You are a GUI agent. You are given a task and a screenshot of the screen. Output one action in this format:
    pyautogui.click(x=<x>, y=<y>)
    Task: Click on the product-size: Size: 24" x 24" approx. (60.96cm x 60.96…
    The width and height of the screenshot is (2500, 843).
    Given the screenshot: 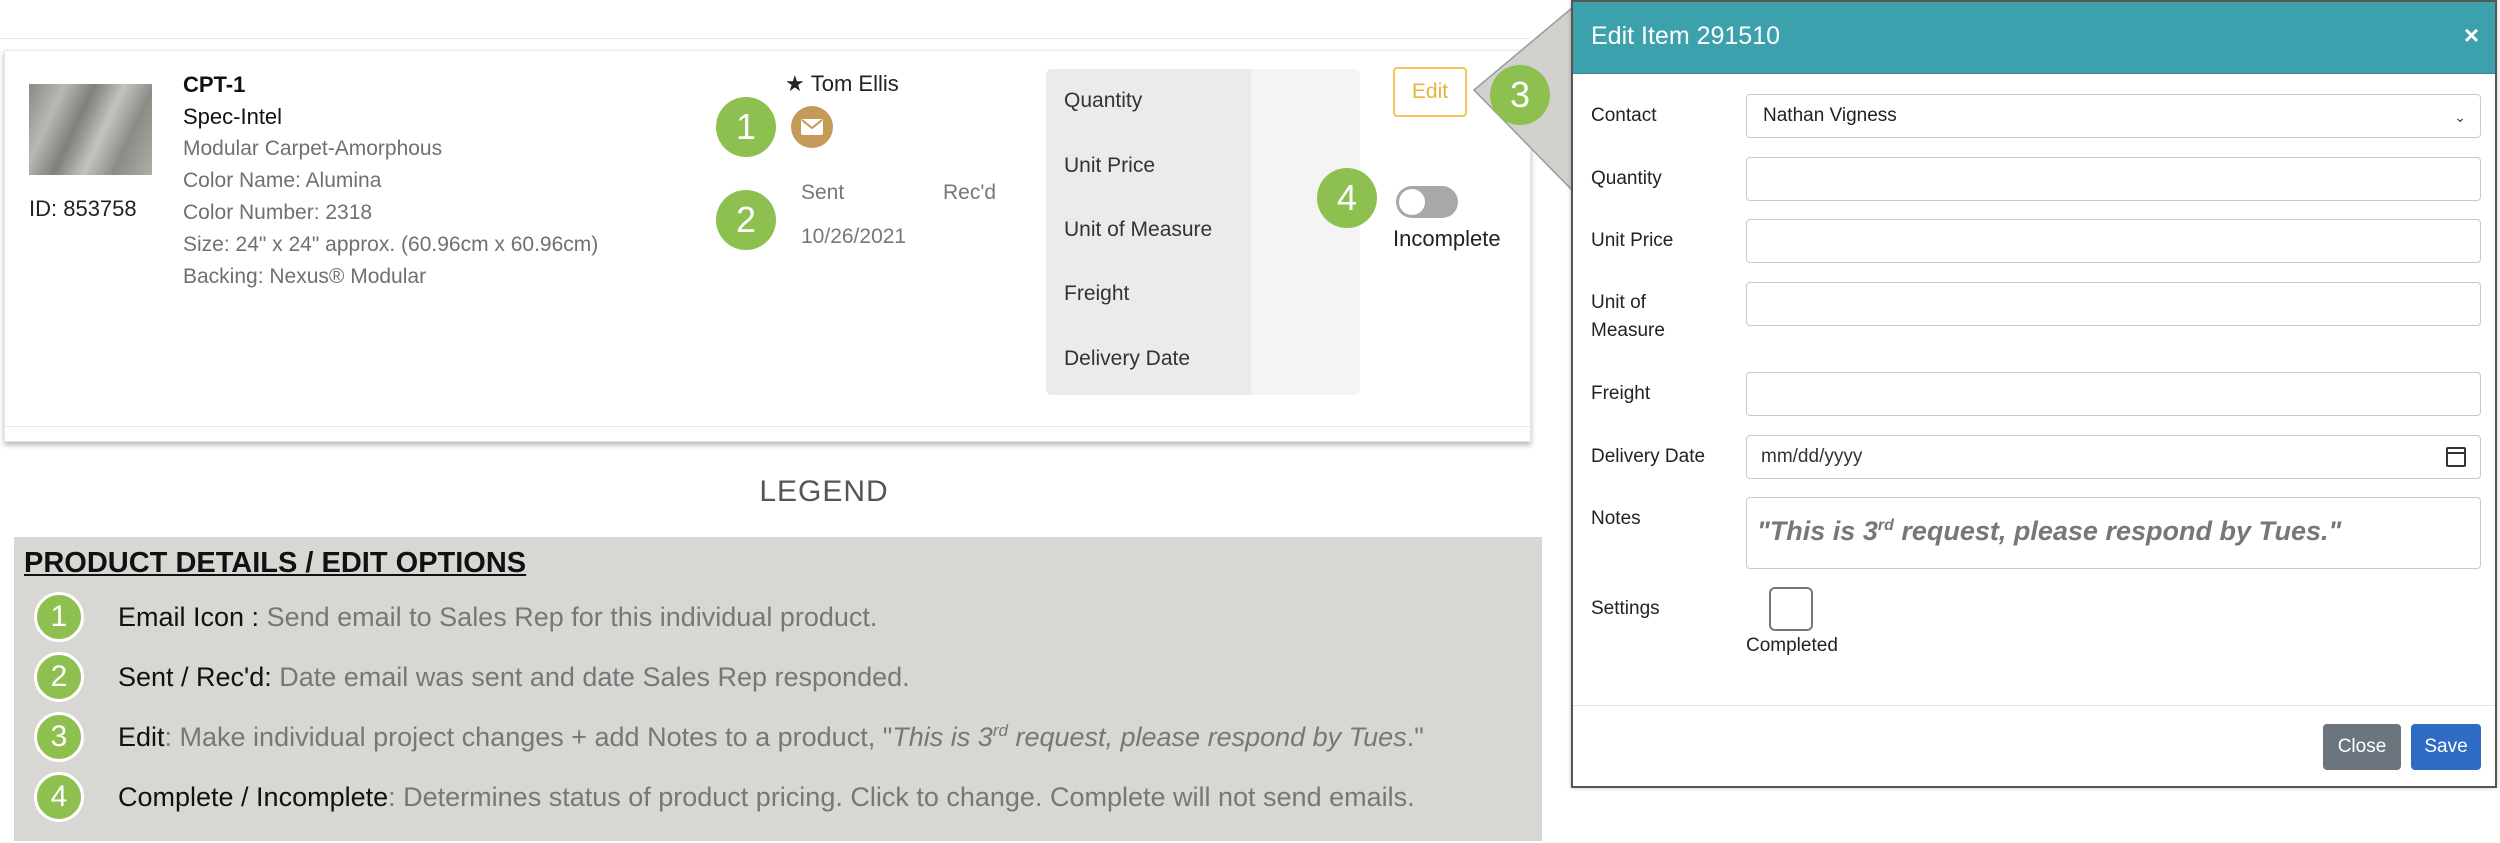 What is the action you would take?
    pyautogui.click(x=391, y=244)
    